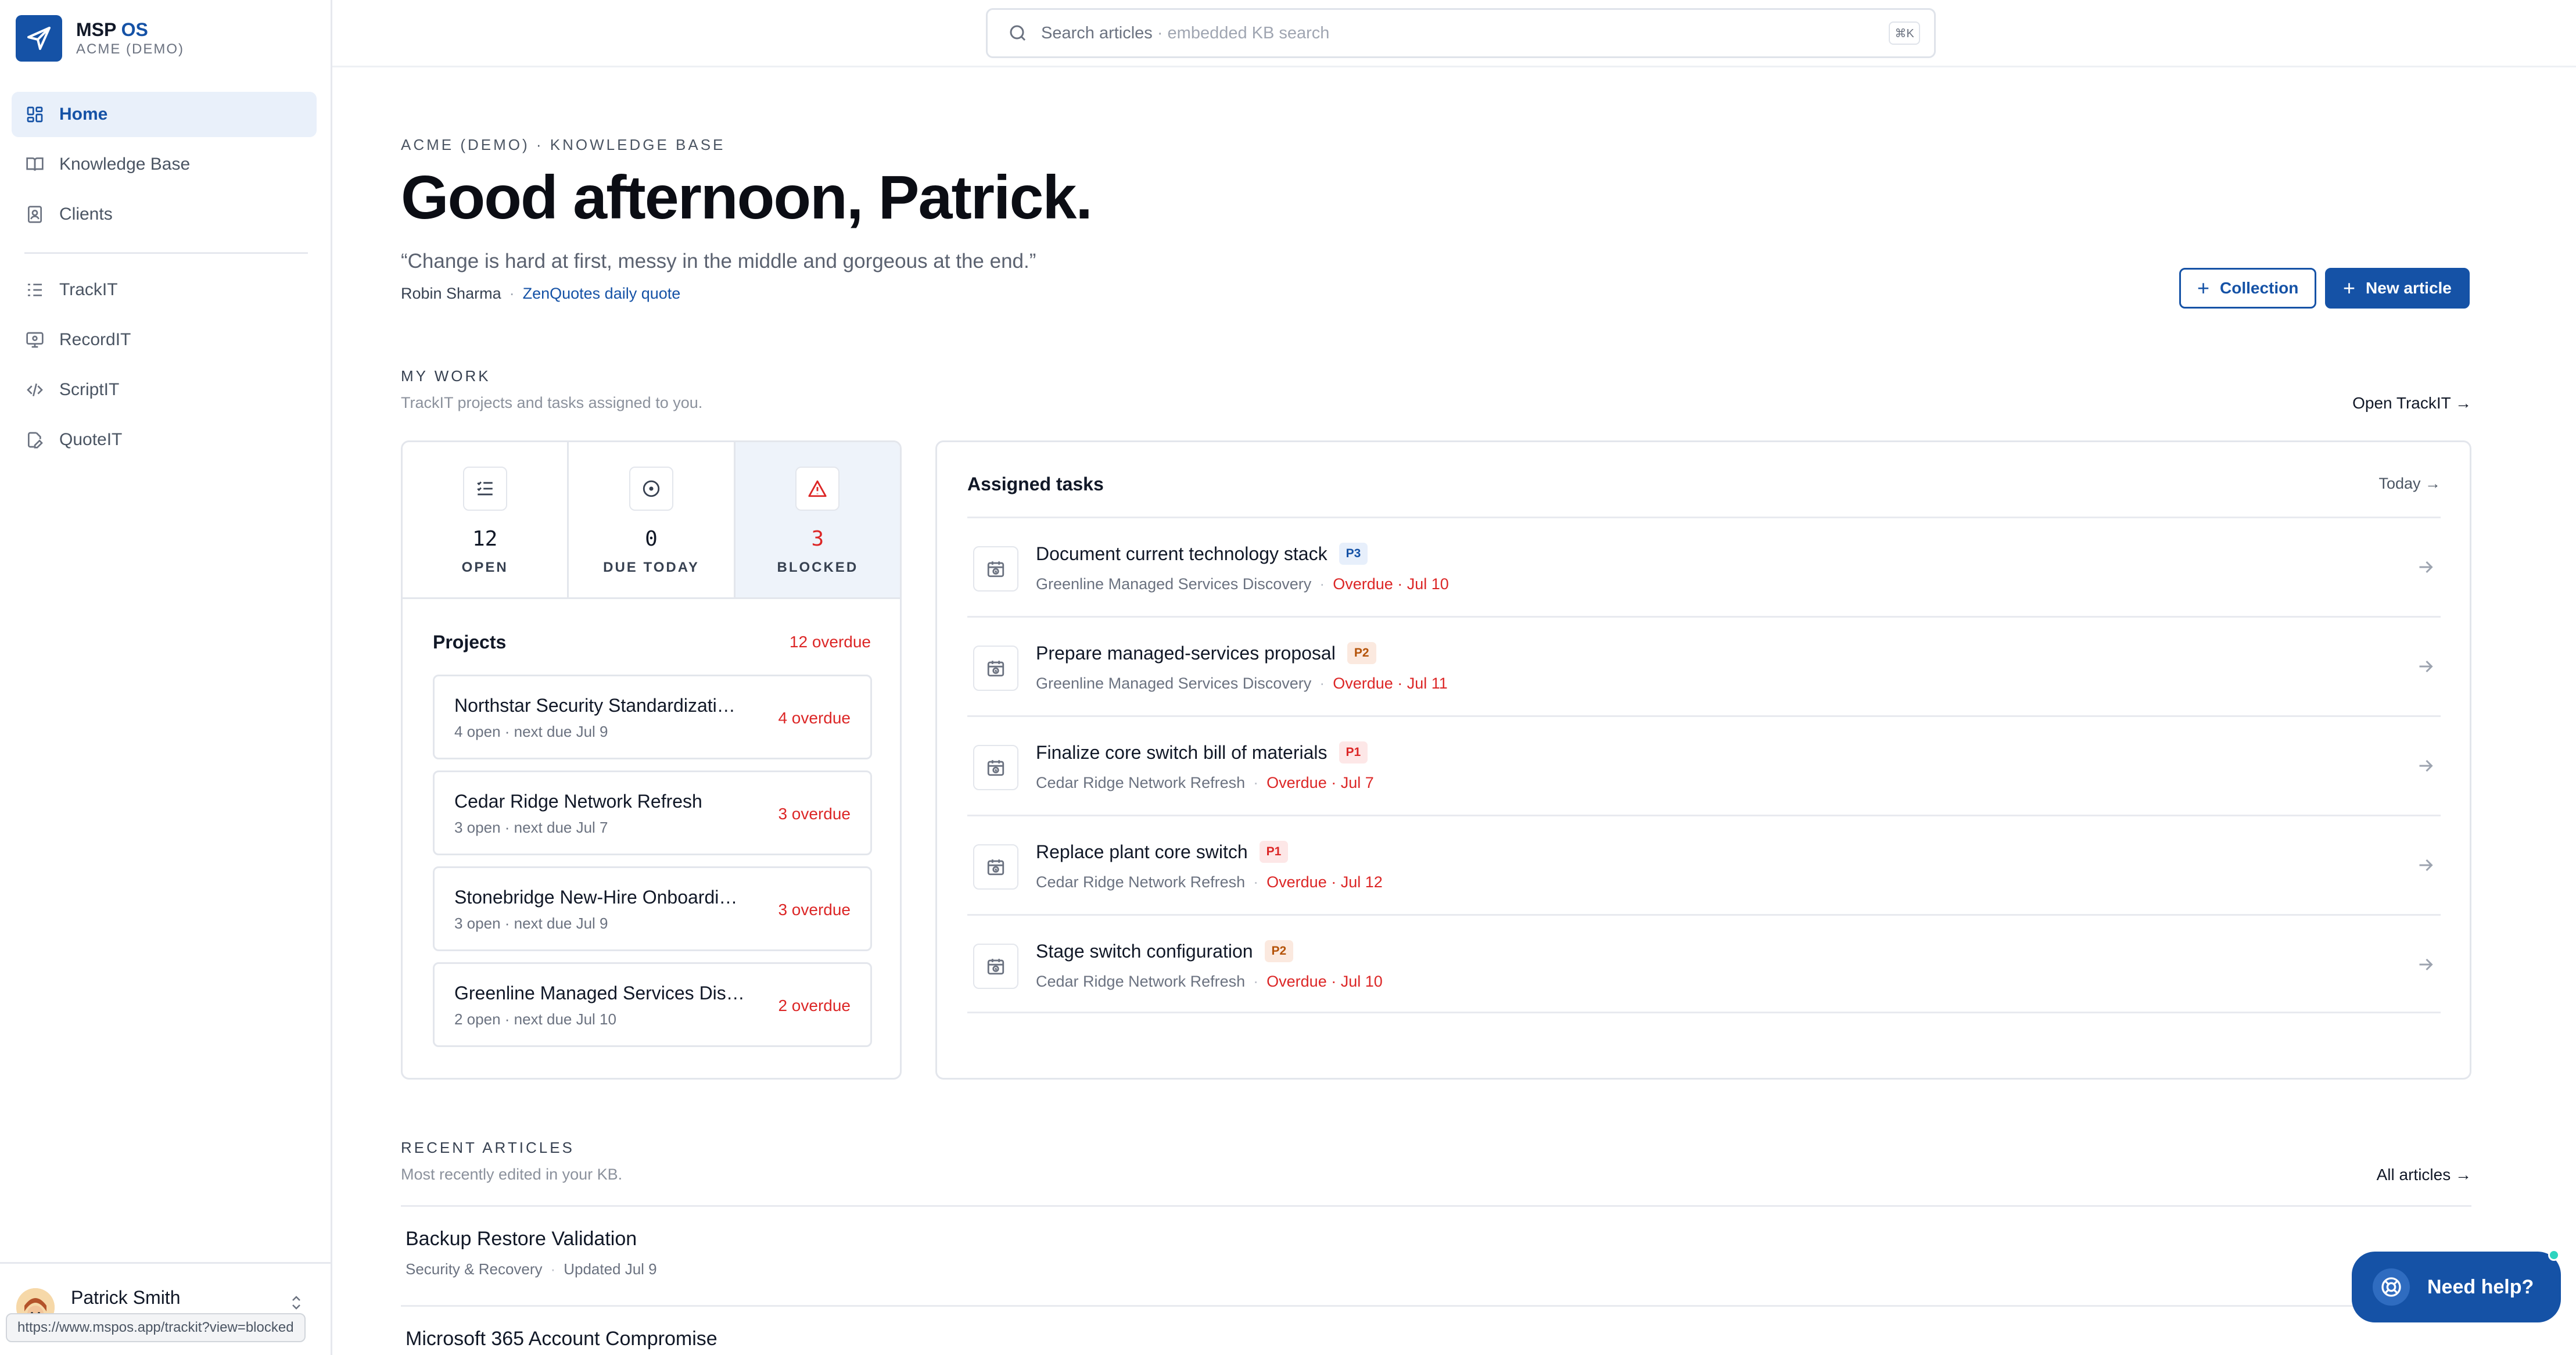 This screenshot has width=2576, height=1355. What do you see at coordinates (651, 489) in the screenshot?
I see `clock-icon` at bounding box center [651, 489].